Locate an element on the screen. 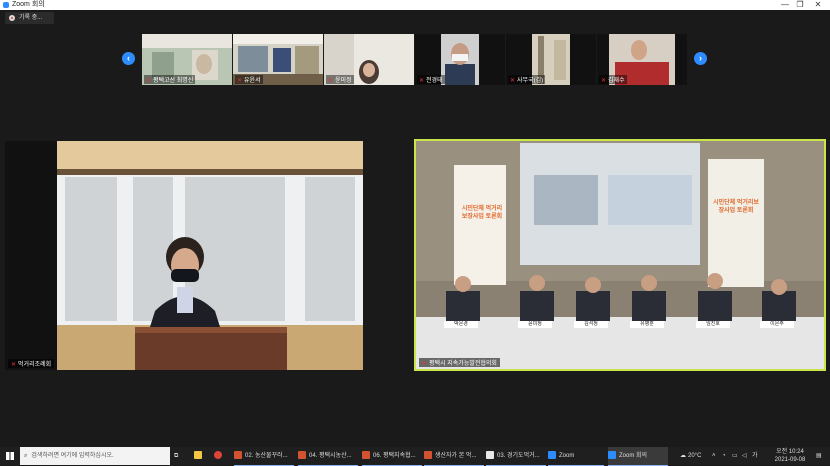  participant-name: ✕ 사무국(김) is located at coordinates (527, 79).